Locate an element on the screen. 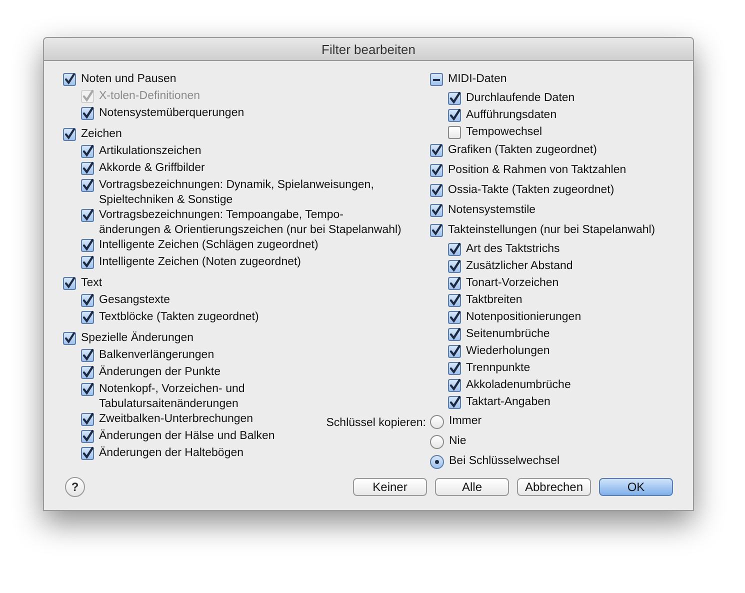 This screenshot has height=593, width=745. checkbox-label: Trennpunkte is located at coordinates (498, 368).